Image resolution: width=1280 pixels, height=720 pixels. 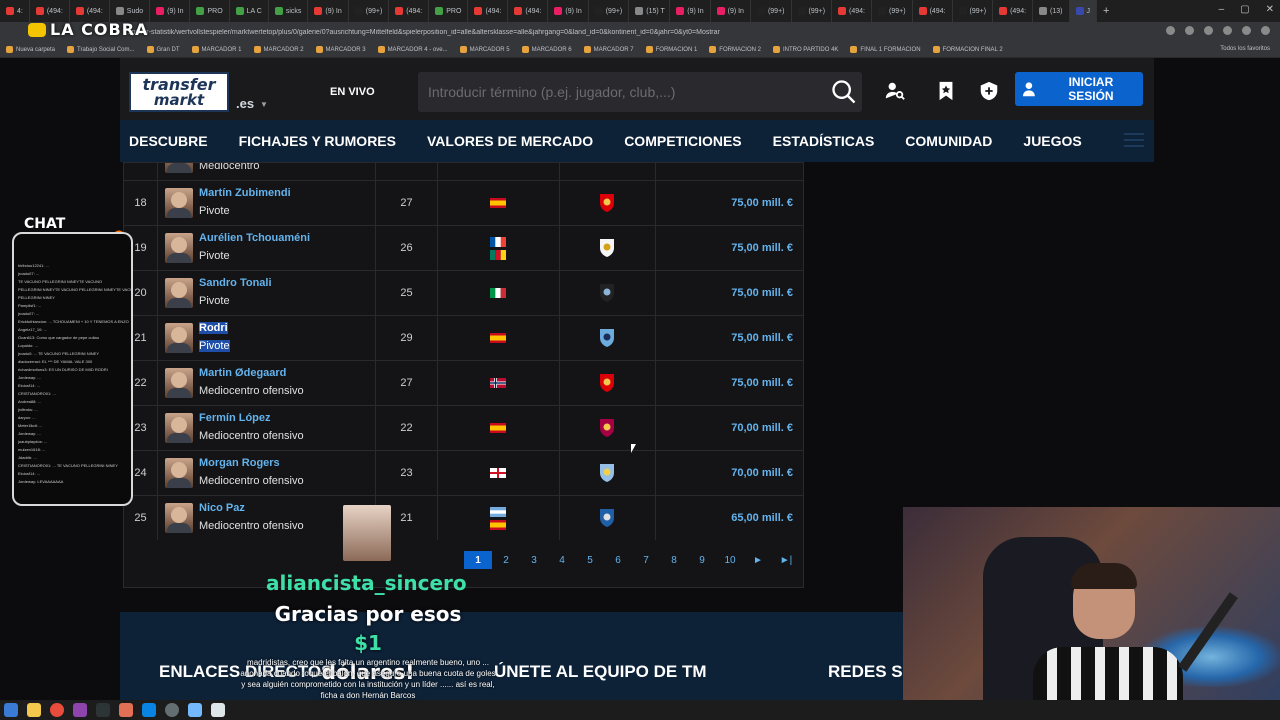 What do you see at coordinates (1208, 30) in the screenshot?
I see `extension-icon` at bounding box center [1208, 30].